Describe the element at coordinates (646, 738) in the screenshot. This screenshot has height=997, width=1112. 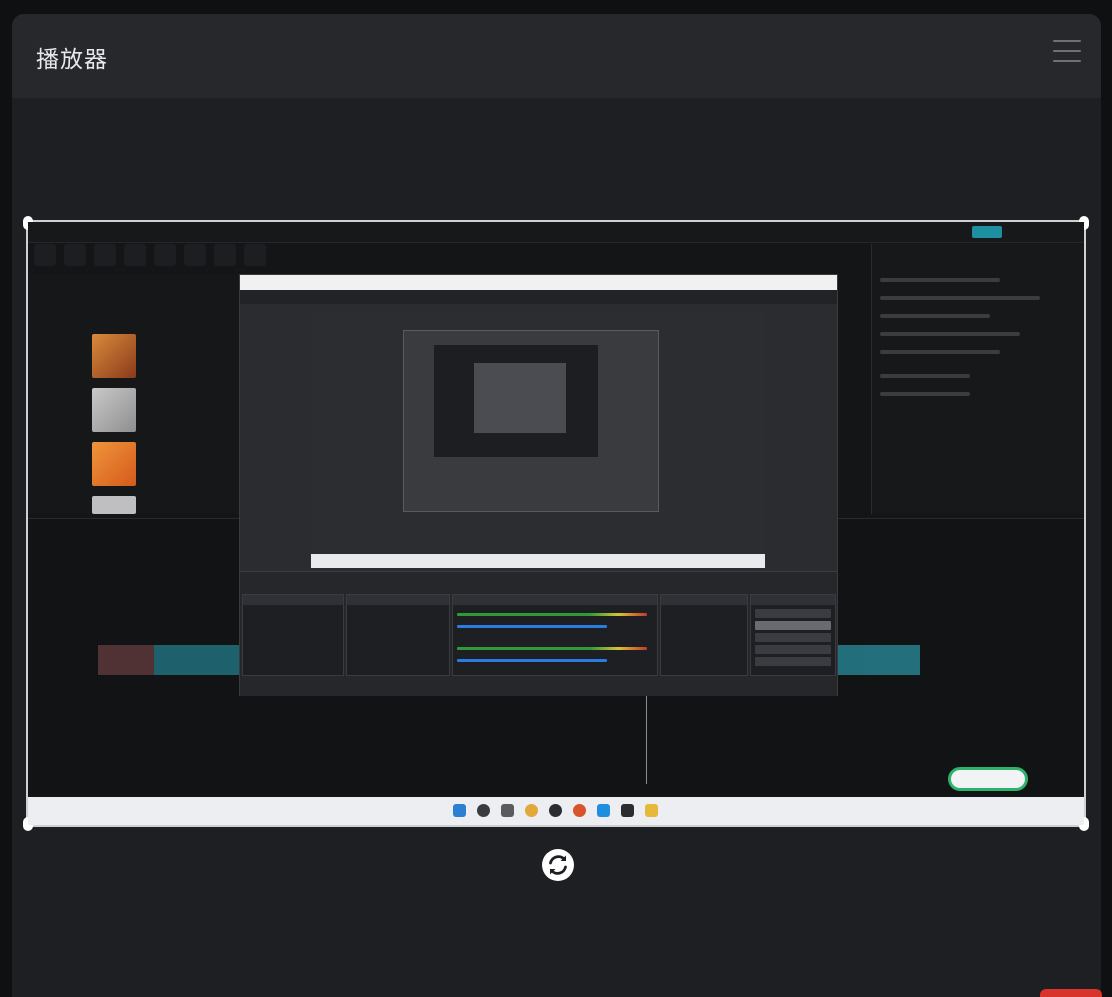
I see `video-frame-playhead` at that location.